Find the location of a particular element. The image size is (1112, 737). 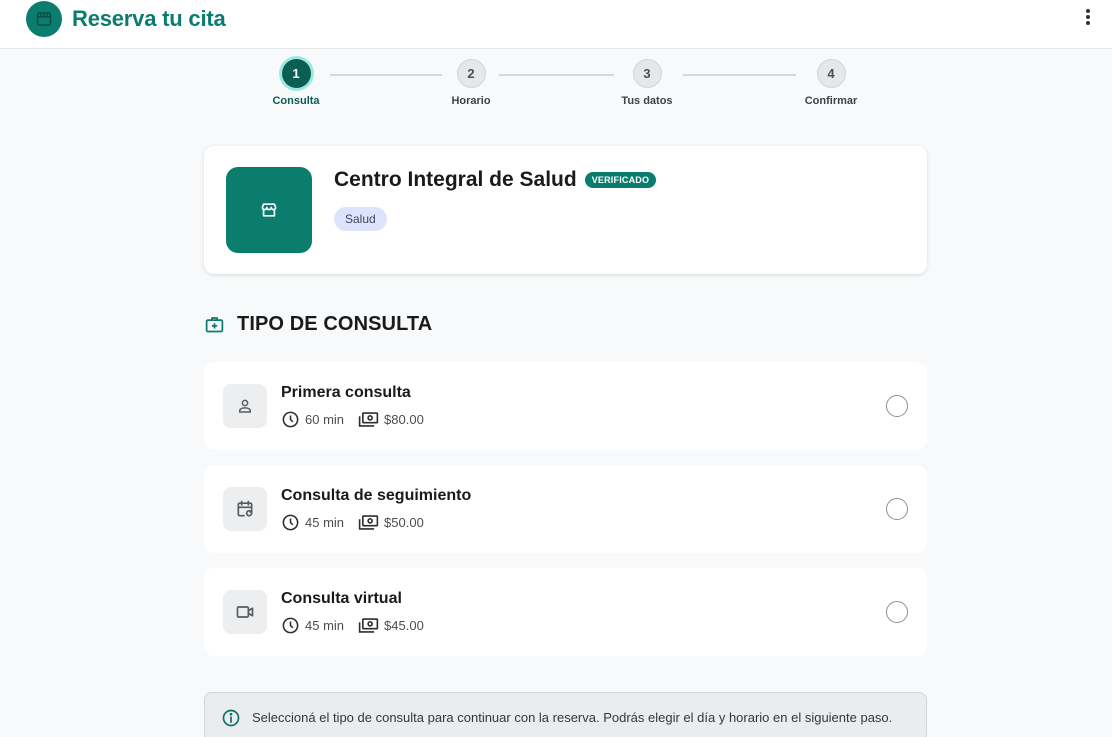

step-consulta: 1 Consulta is located at coordinates (296, 81).